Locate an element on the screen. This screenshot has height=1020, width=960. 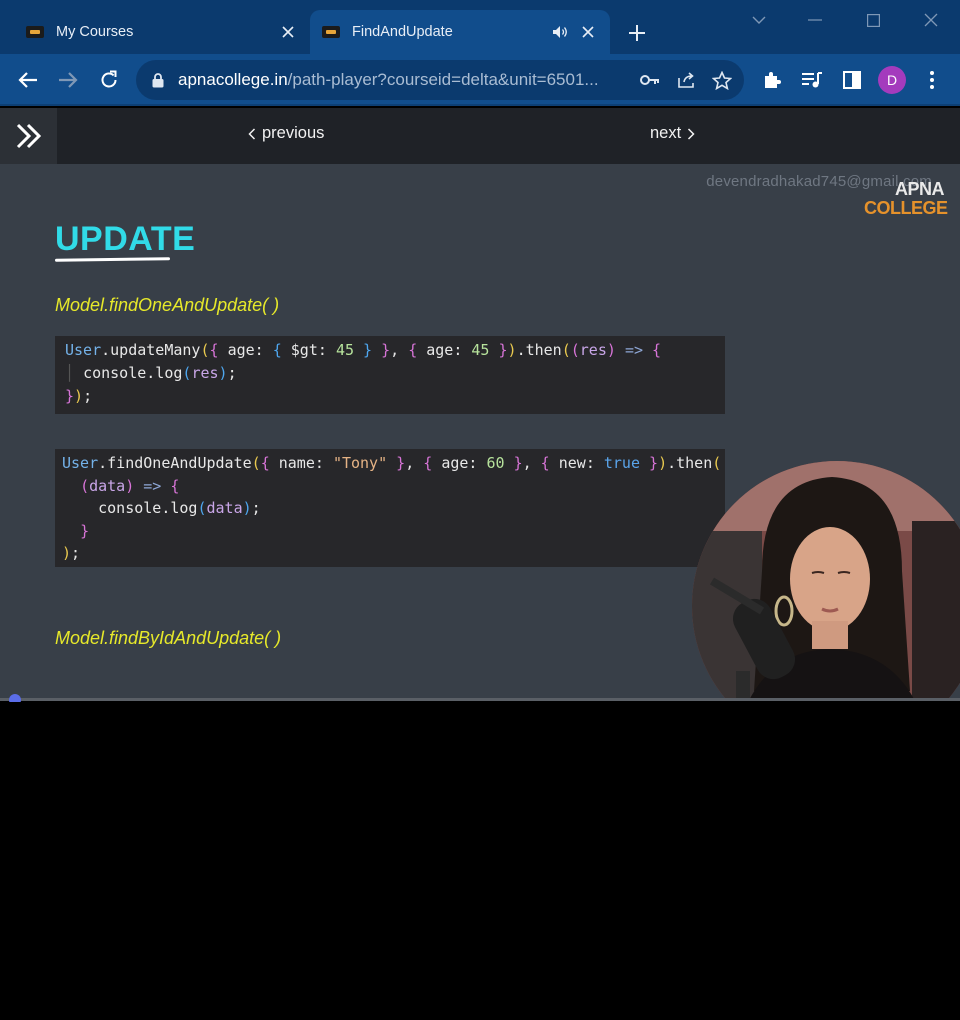
code-token: true is located at coordinates (621, 463).